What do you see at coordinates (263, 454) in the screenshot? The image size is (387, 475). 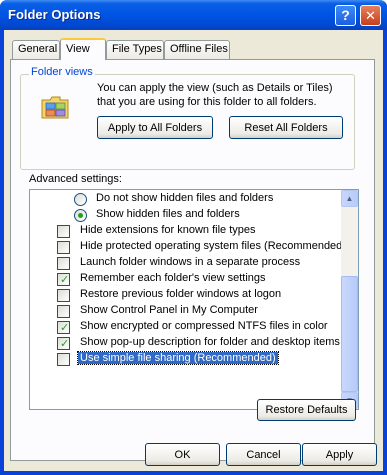 I see `cancel-button: Cancel` at bounding box center [263, 454].